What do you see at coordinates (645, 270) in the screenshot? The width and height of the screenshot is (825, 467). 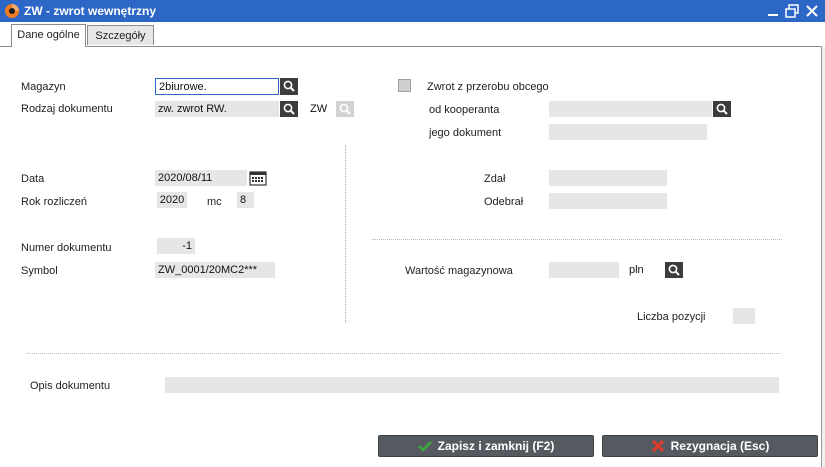 I see `currency-field: pln` at bounding box center [645, 270].